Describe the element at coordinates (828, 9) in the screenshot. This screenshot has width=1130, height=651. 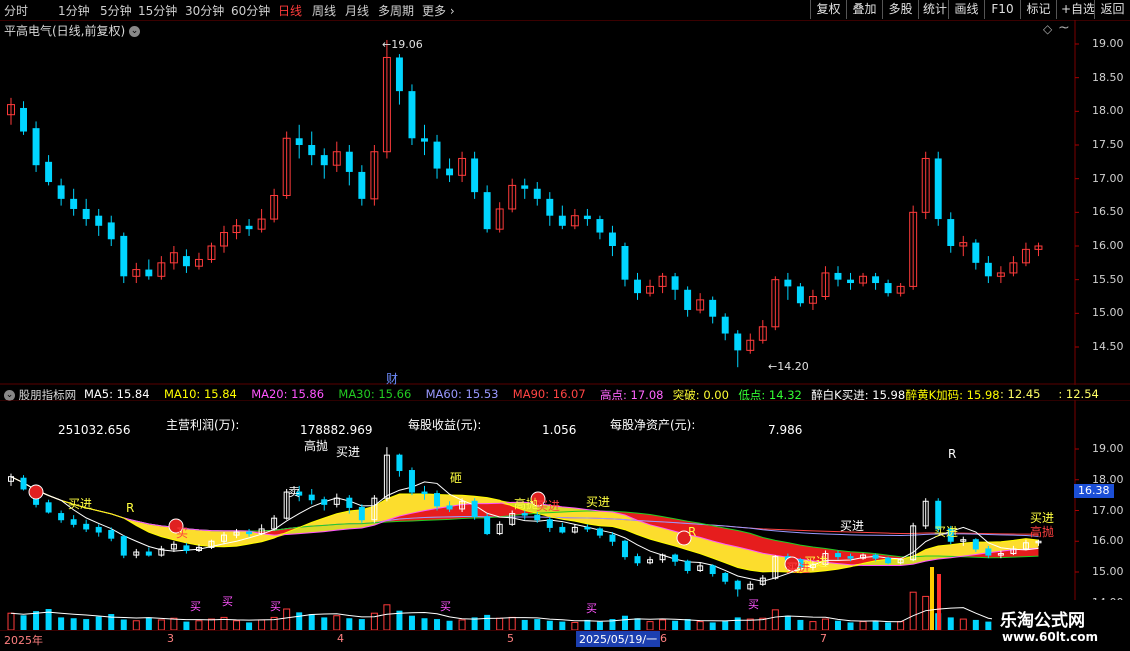
I see `button-fuquan: 复权` at that location.